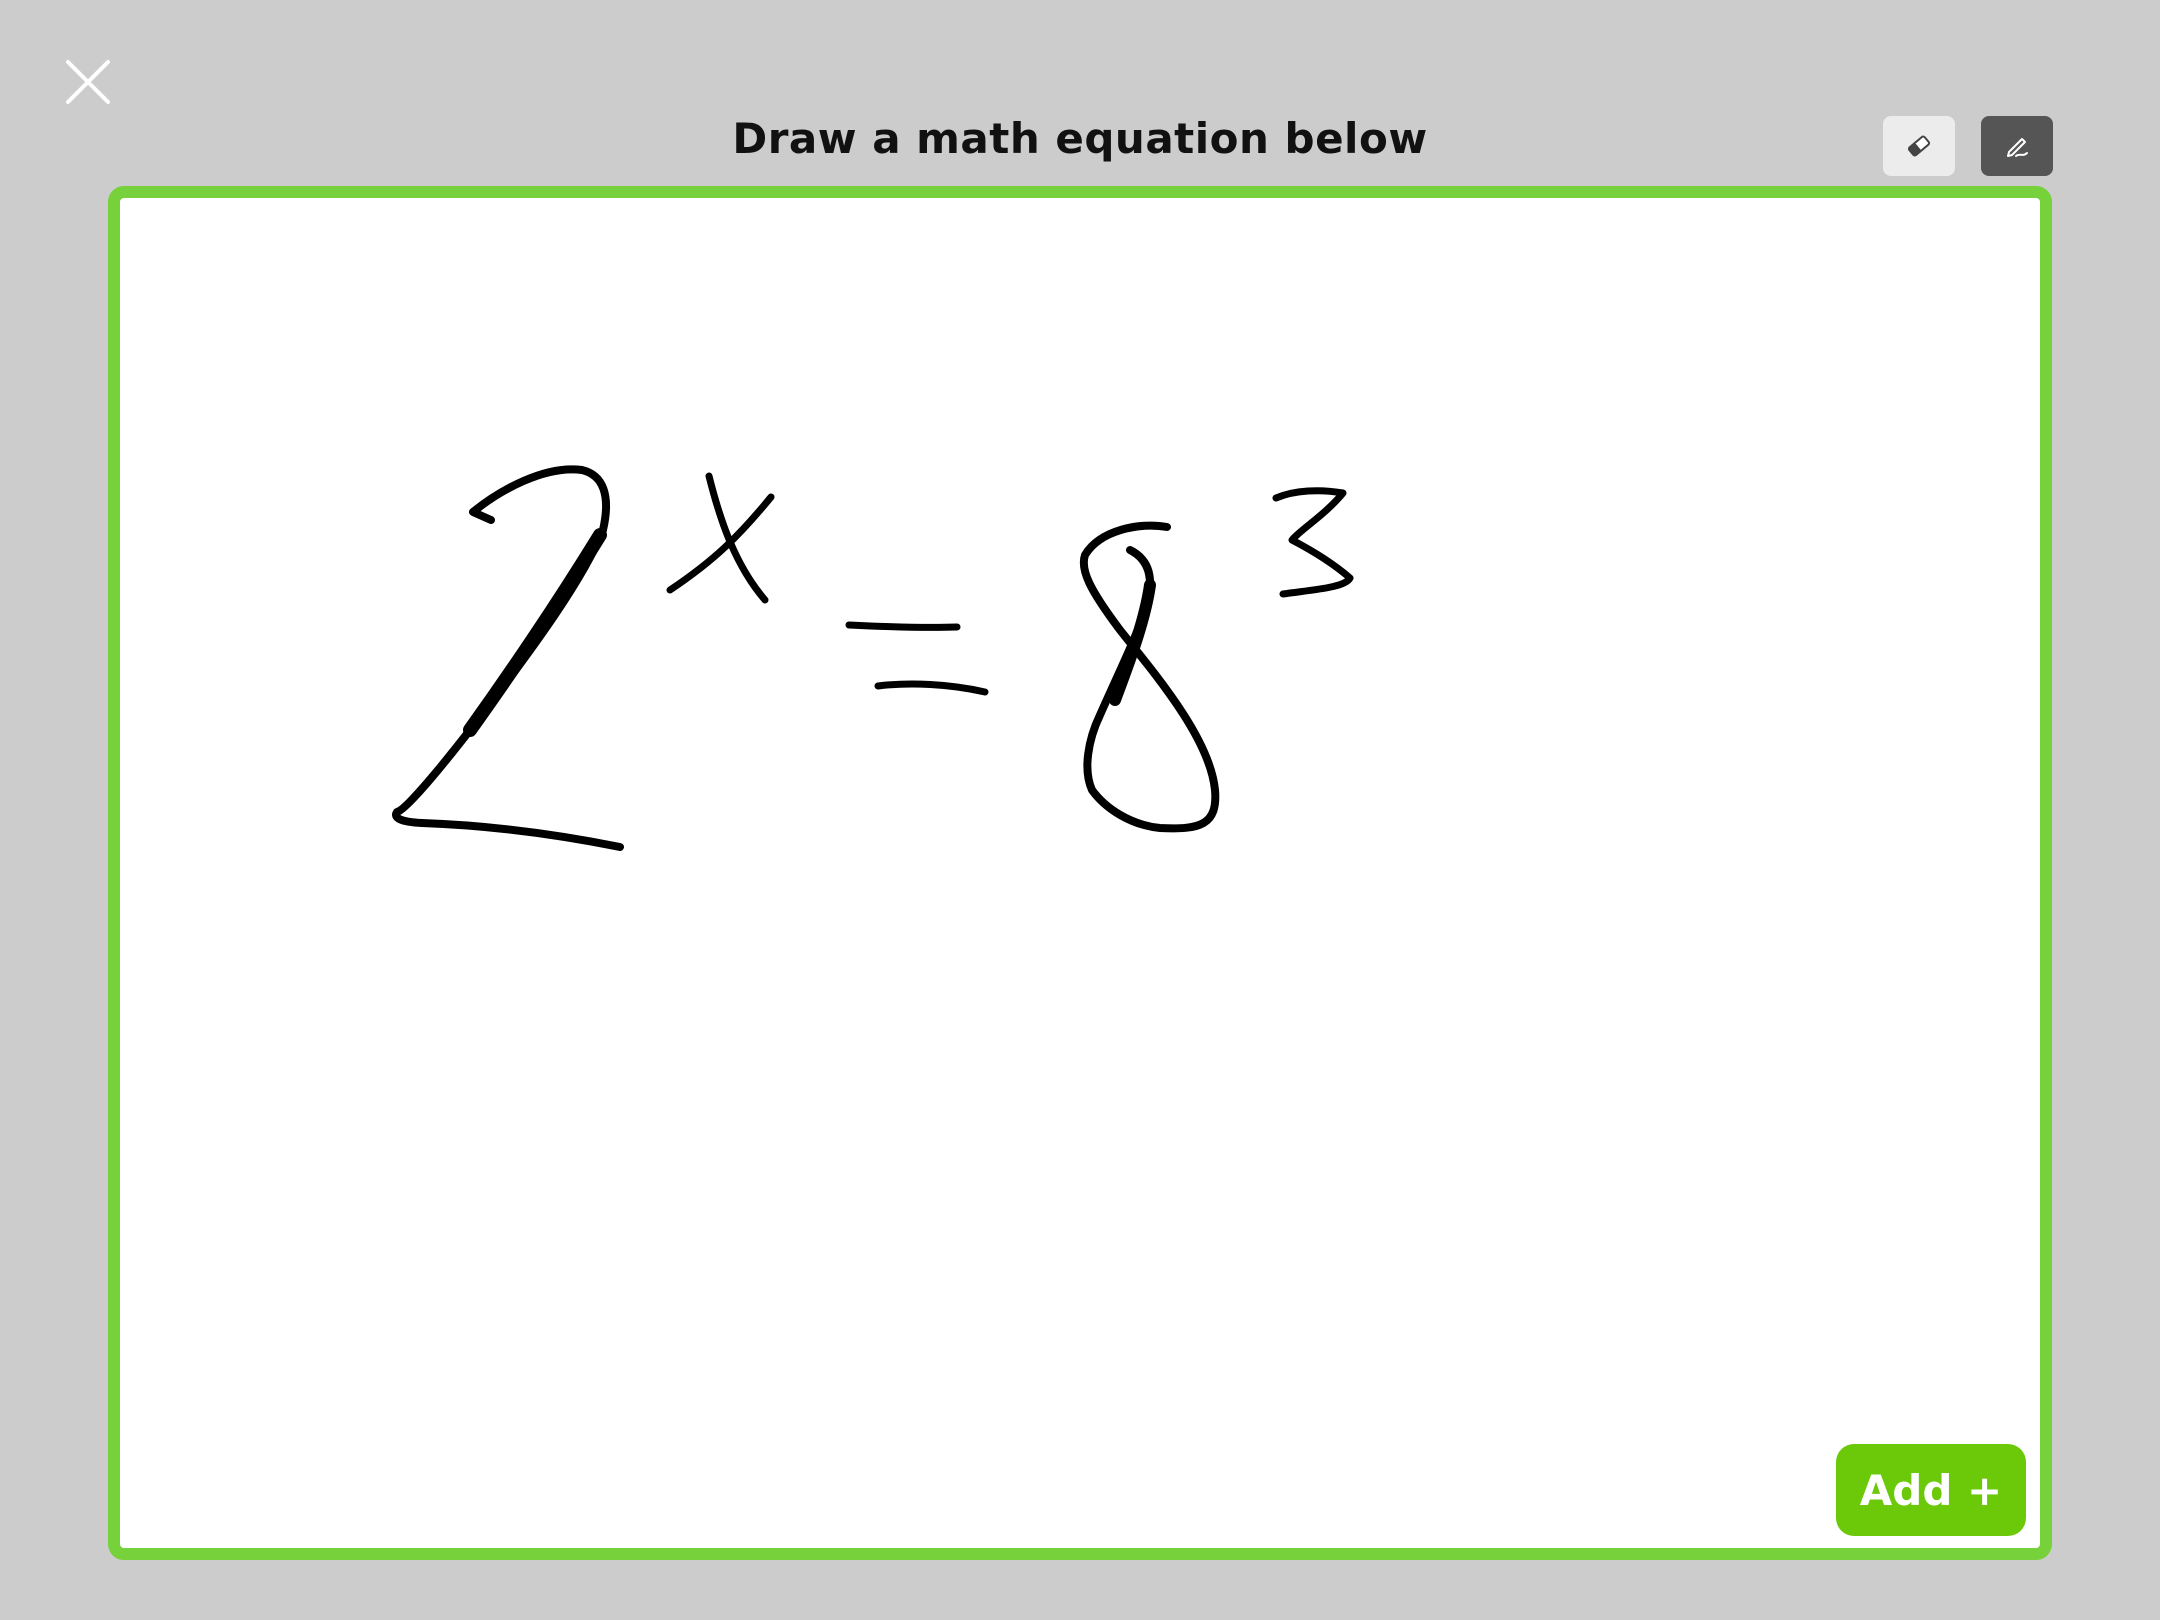 This screenshot has width=2160, height=1620. I want to click on stroke-equals-bottom, so click(931, 688).